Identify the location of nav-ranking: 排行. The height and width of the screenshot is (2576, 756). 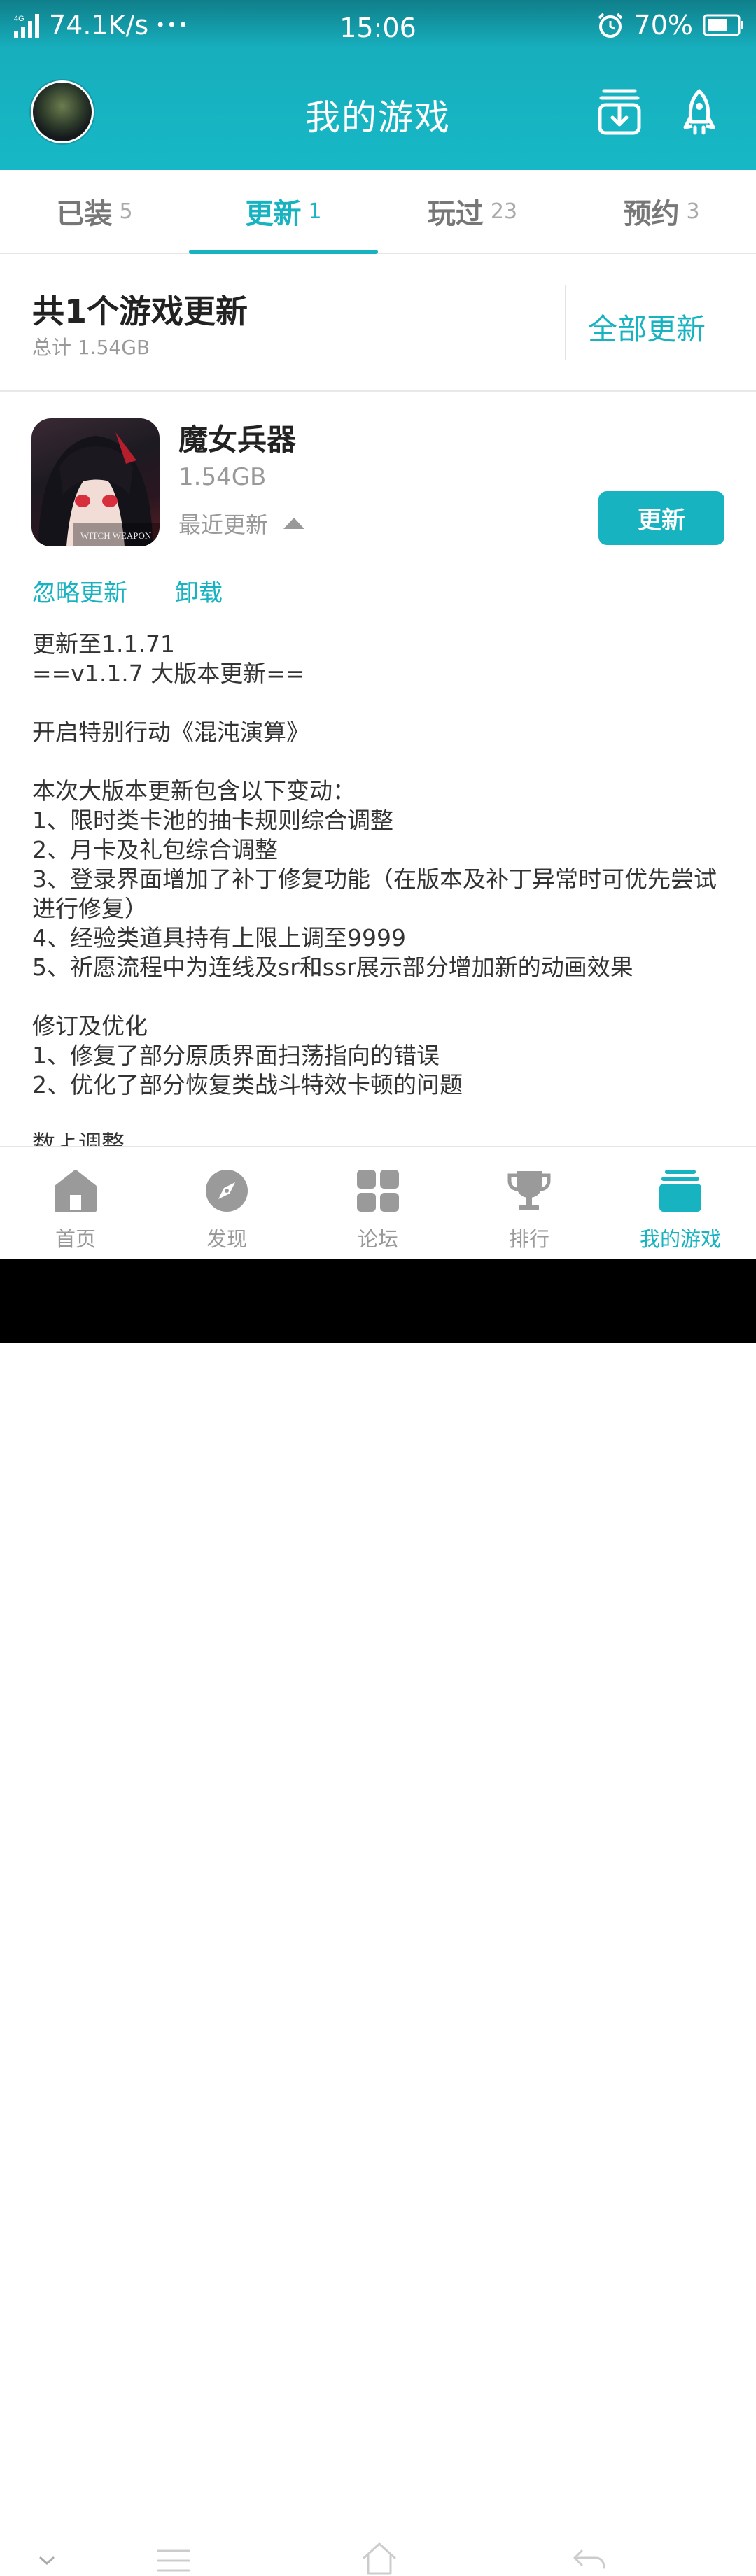
(529, 1203).